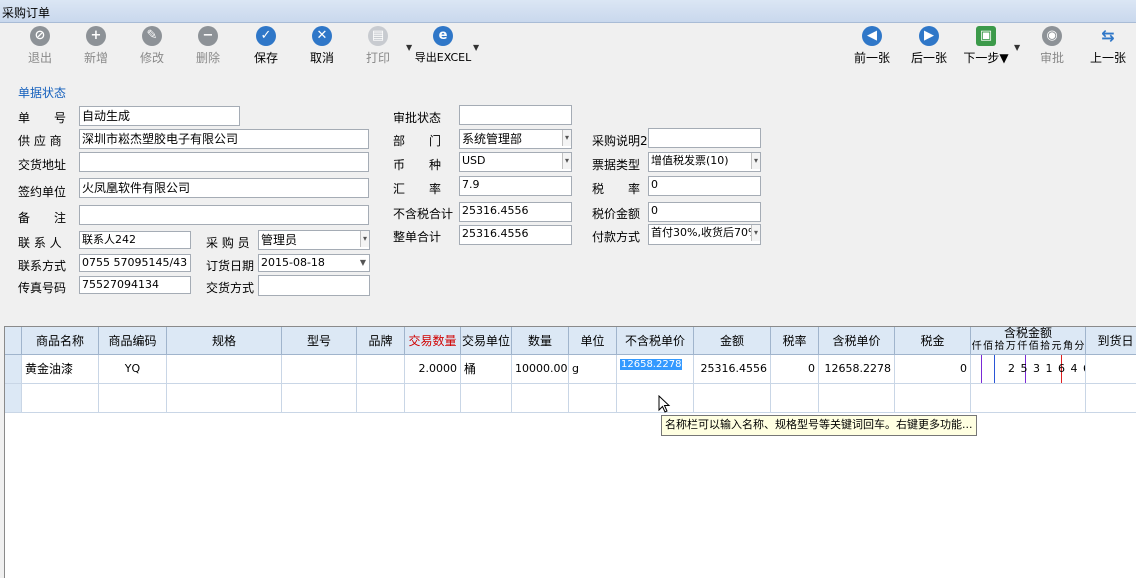  Describe the element at coordinates (795, 369) in the screenshot. I see `cell-tax-rate: 0` at that location.